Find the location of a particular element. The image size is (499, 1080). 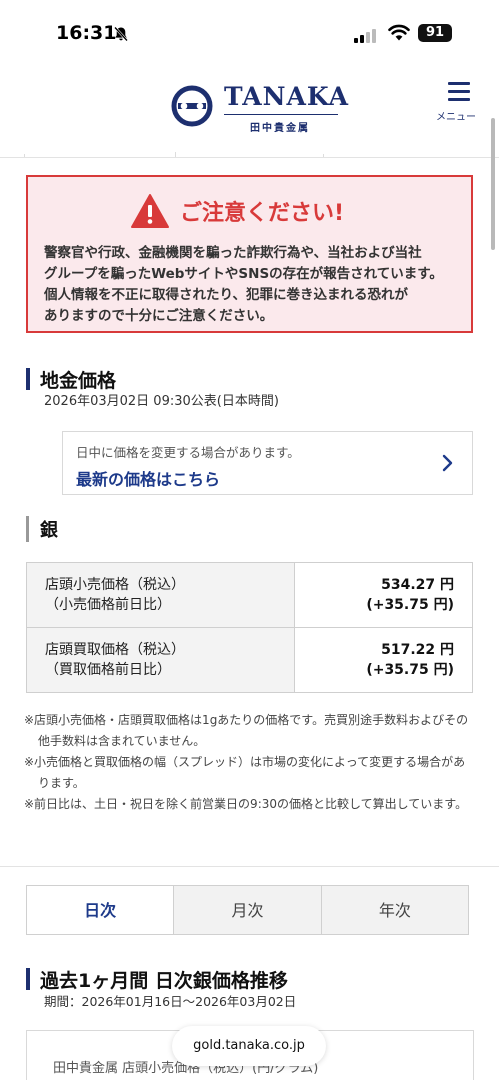

price-change-notice: 日中に価格を変更する場合があります。 is located at coordinates (188, 452).